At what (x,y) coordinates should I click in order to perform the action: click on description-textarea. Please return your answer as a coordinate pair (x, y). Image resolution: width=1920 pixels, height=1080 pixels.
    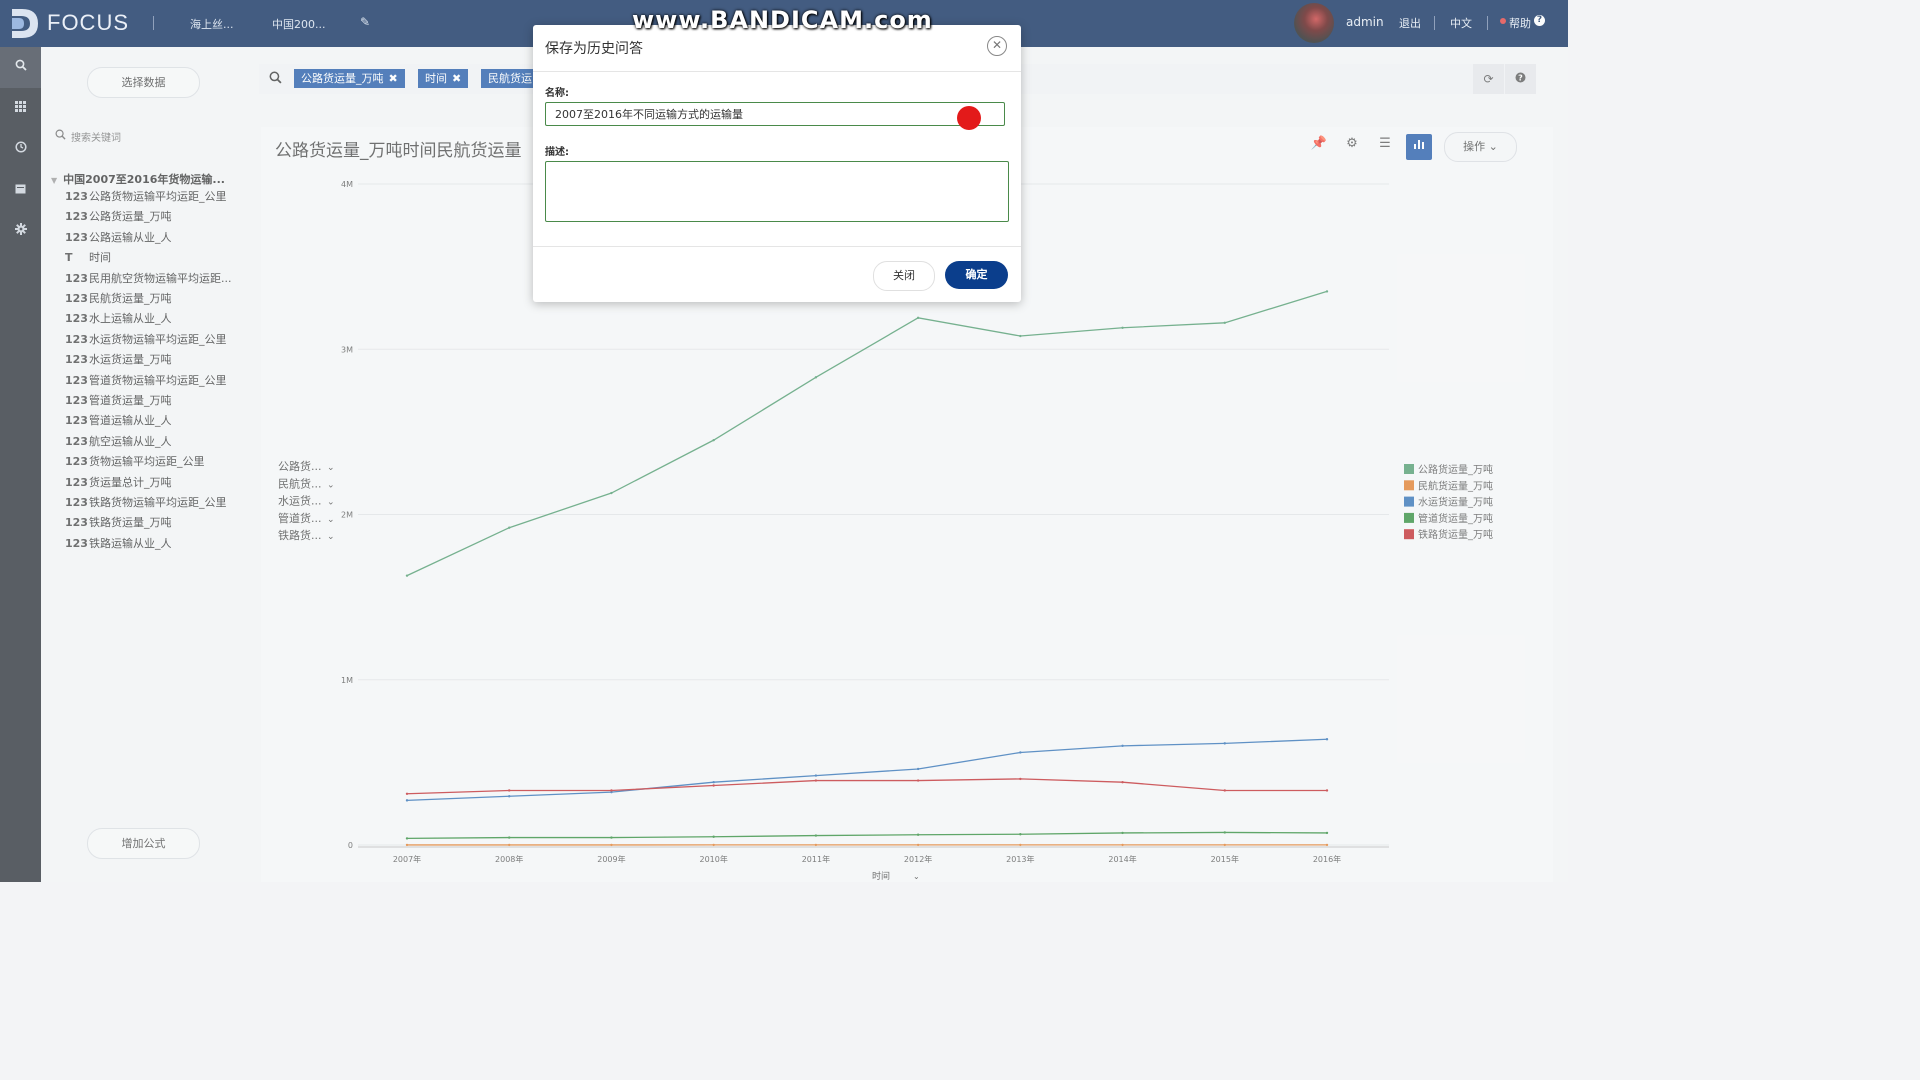
    Looking at the image, I should click on (777, 191).